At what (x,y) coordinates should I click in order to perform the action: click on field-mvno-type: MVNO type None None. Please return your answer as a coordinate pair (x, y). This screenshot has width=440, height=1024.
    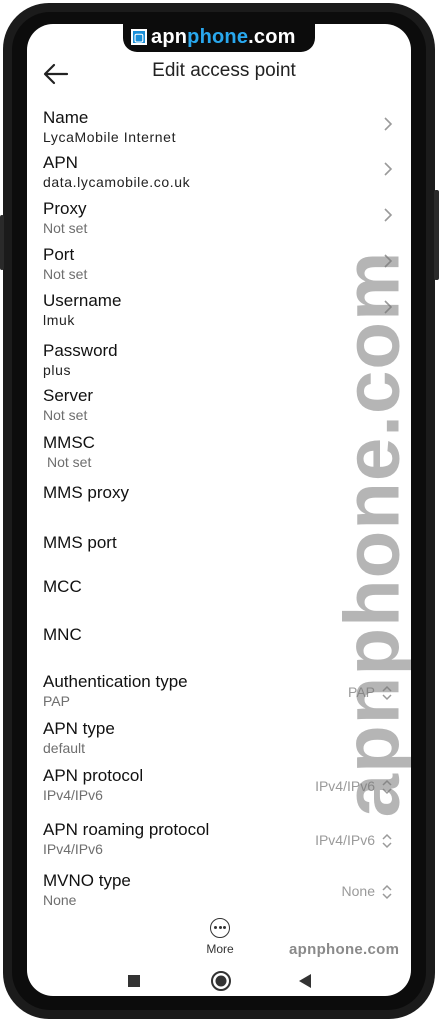
    Looking at the image, I should click on (220, 890).